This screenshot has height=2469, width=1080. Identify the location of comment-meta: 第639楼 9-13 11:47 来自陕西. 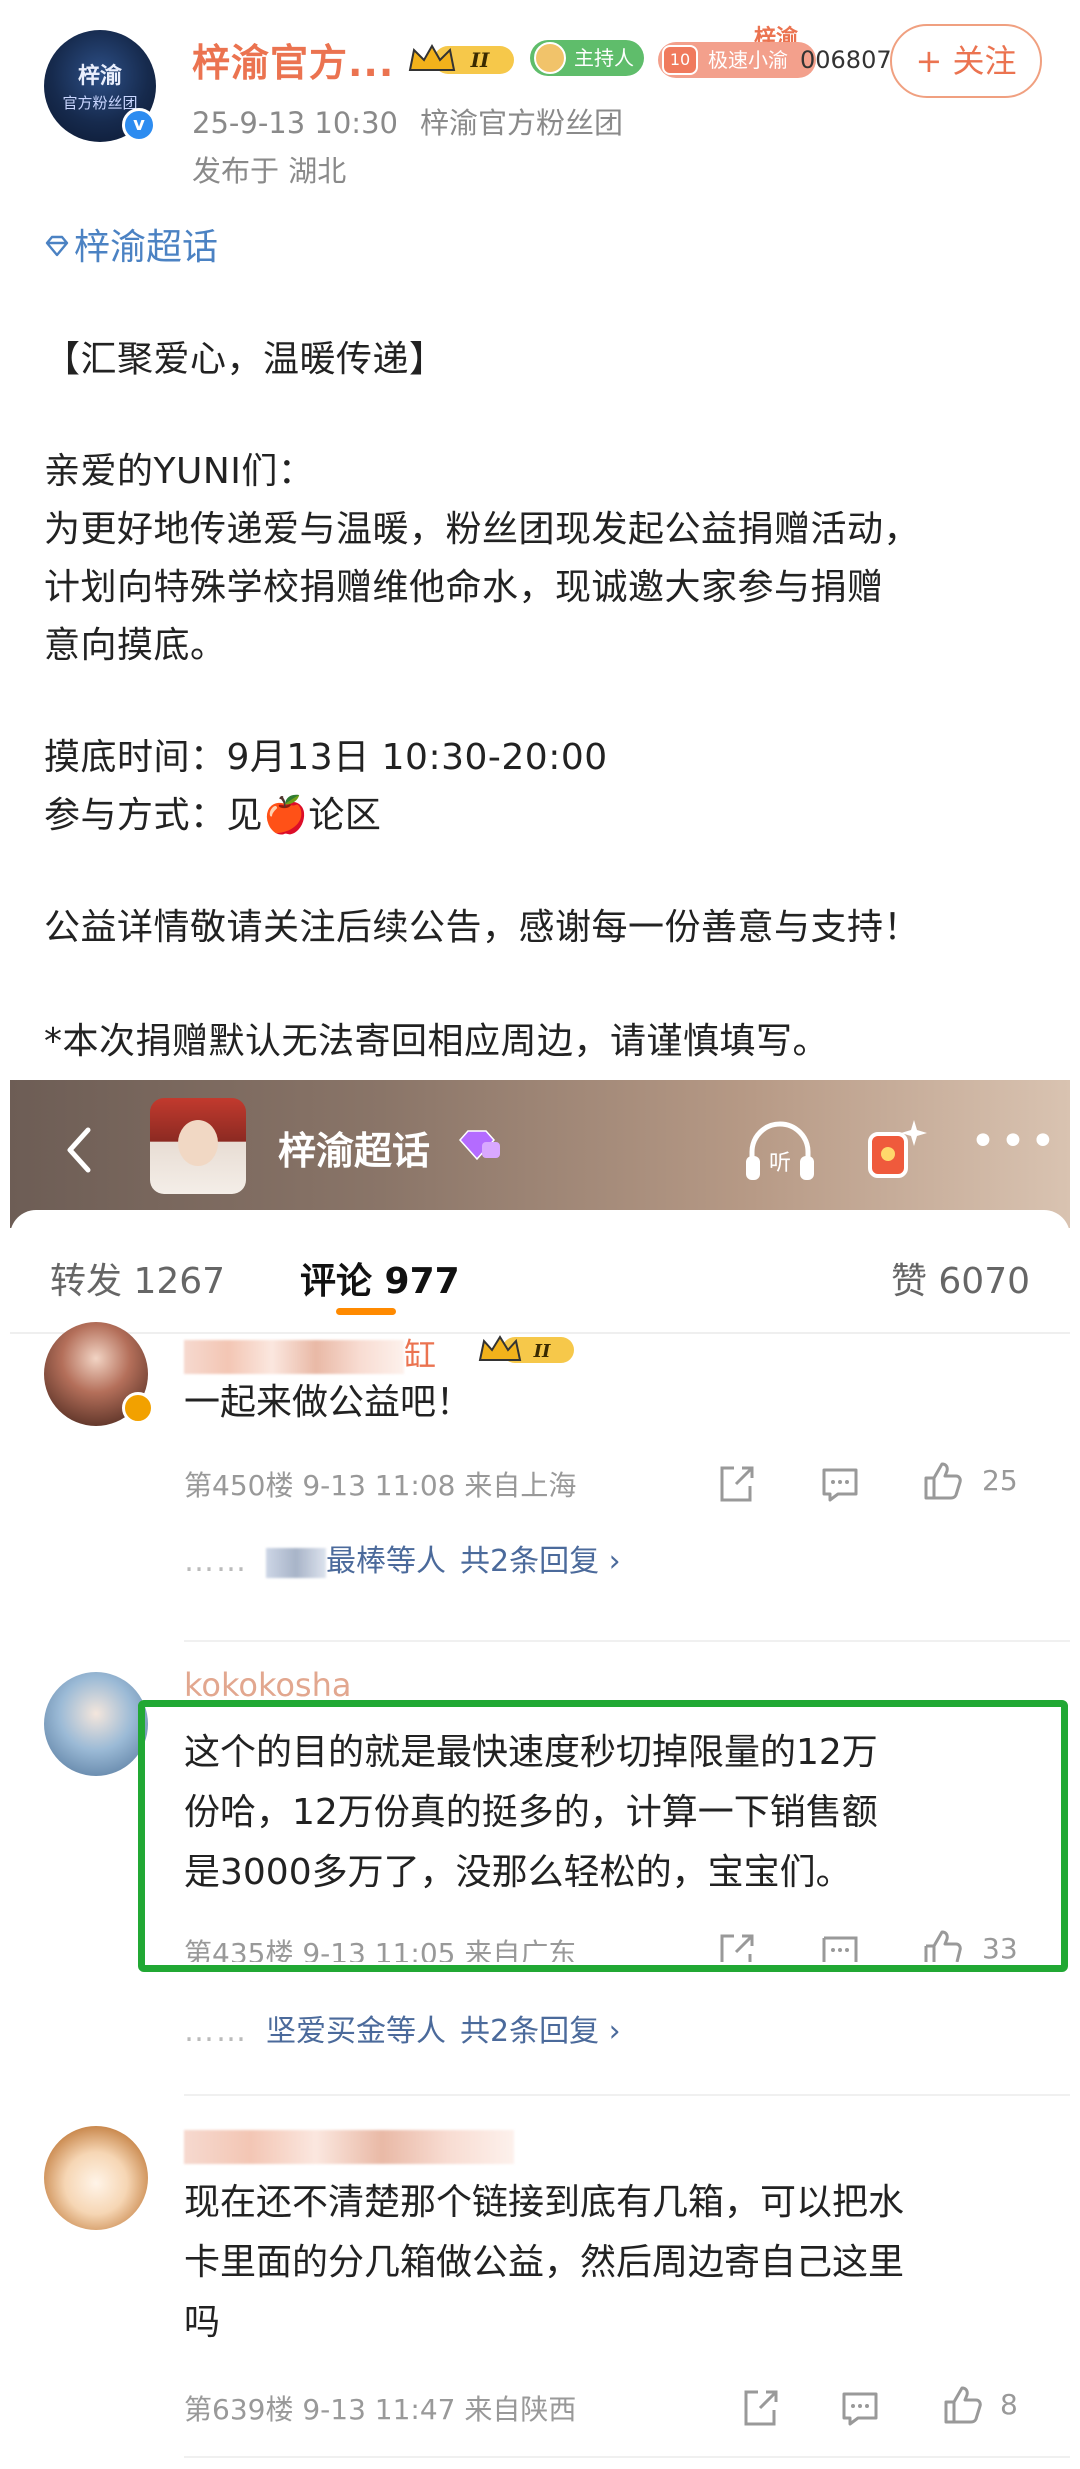
(380, 2408).